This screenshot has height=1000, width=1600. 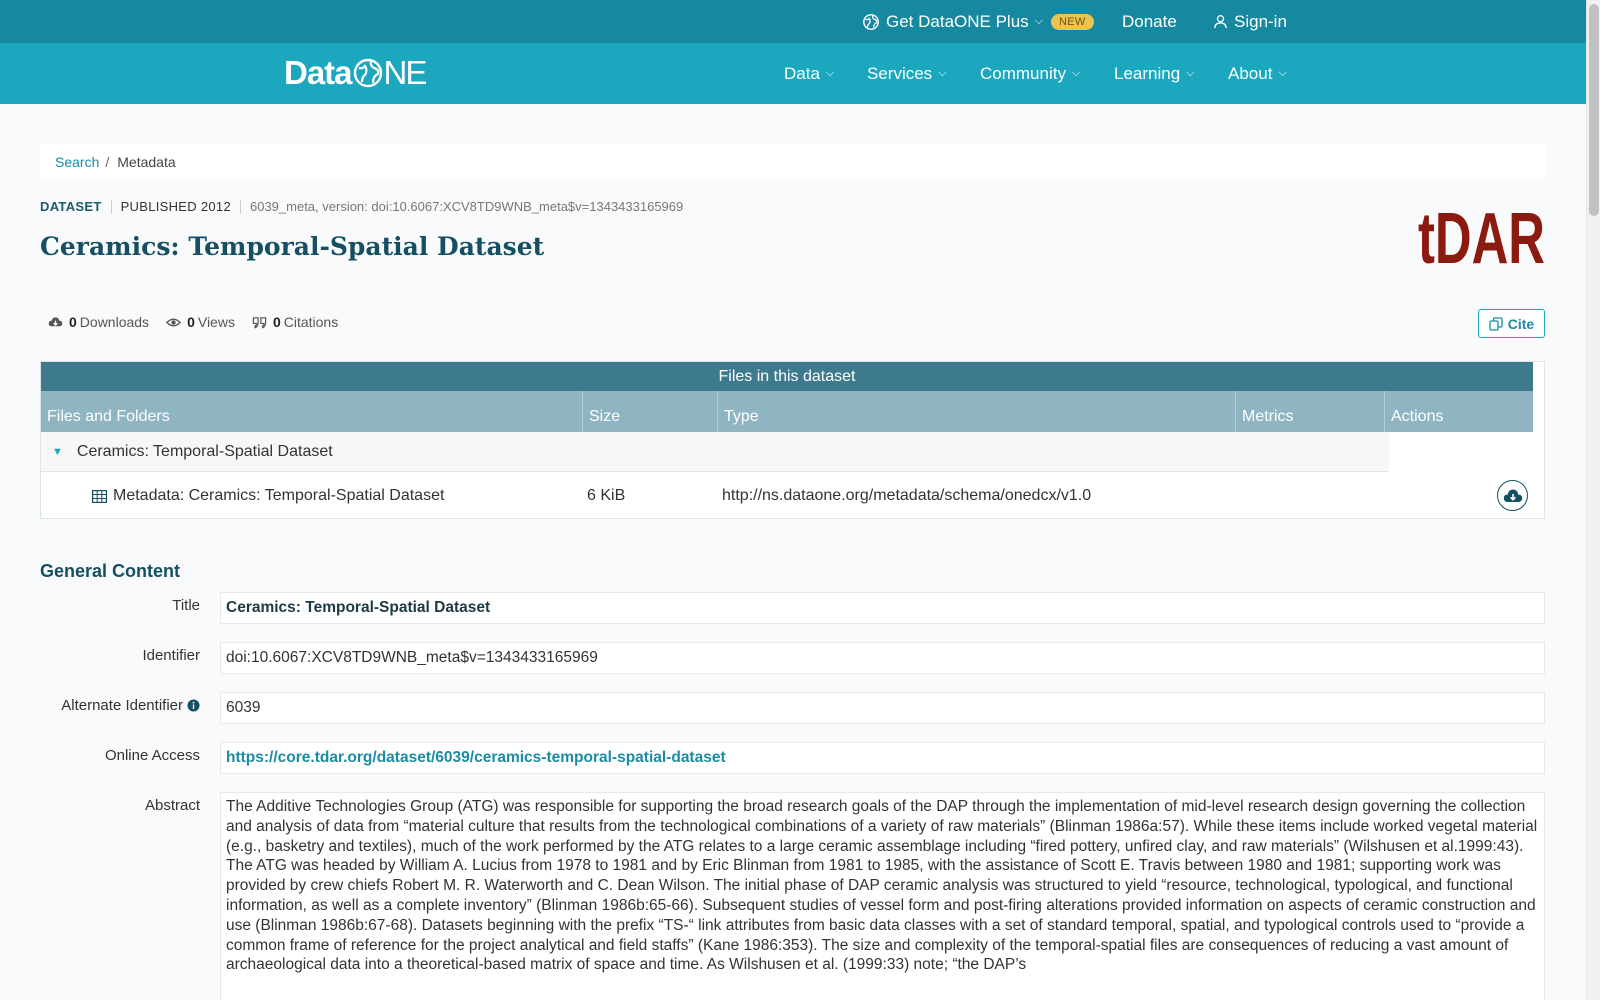 What do you see at coordinates (606, 495) in the screenshot?
I see `file-size: 6 KiB` at bounding box center [606, 495].